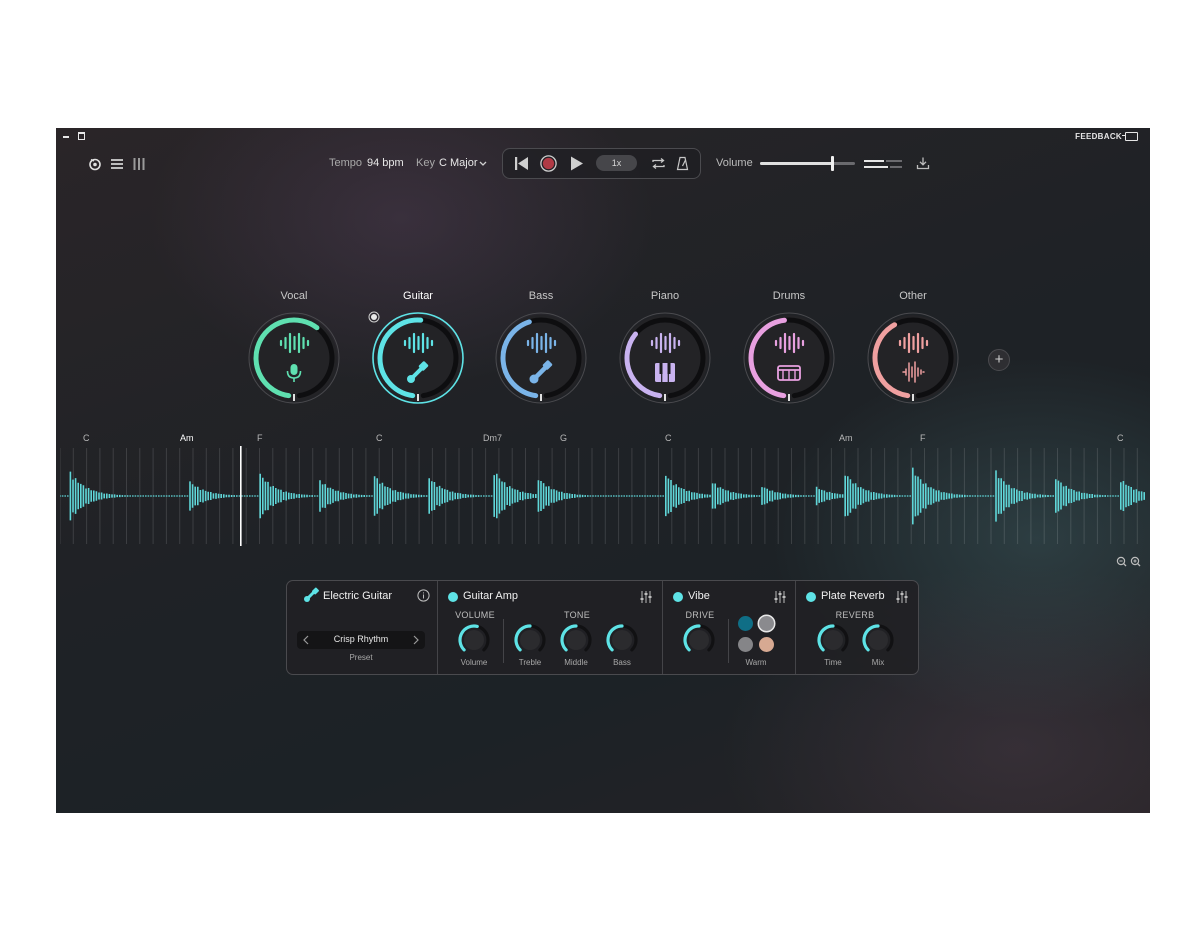 Image resolution: width=1200 pixels, height=942 pixels. Describe the element at coordinates (807, 163) in the screenshot. I see `volume-slider` at that location.